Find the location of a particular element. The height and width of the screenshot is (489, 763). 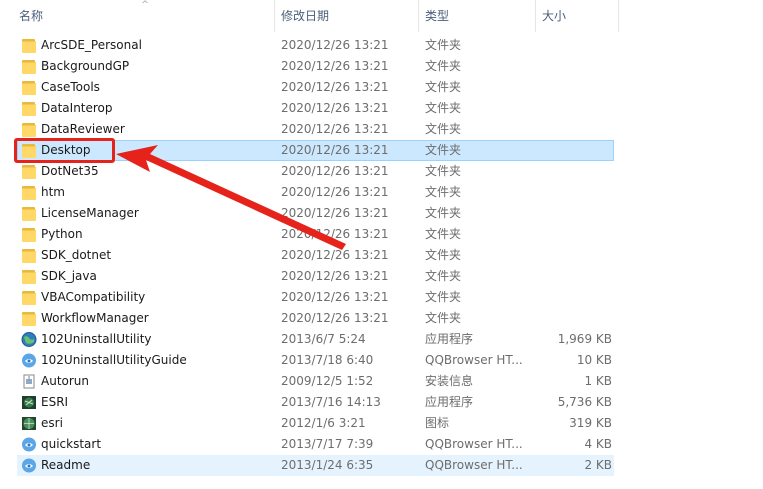

column-header-size-label: 大小 is located at coordinates (554, 16).